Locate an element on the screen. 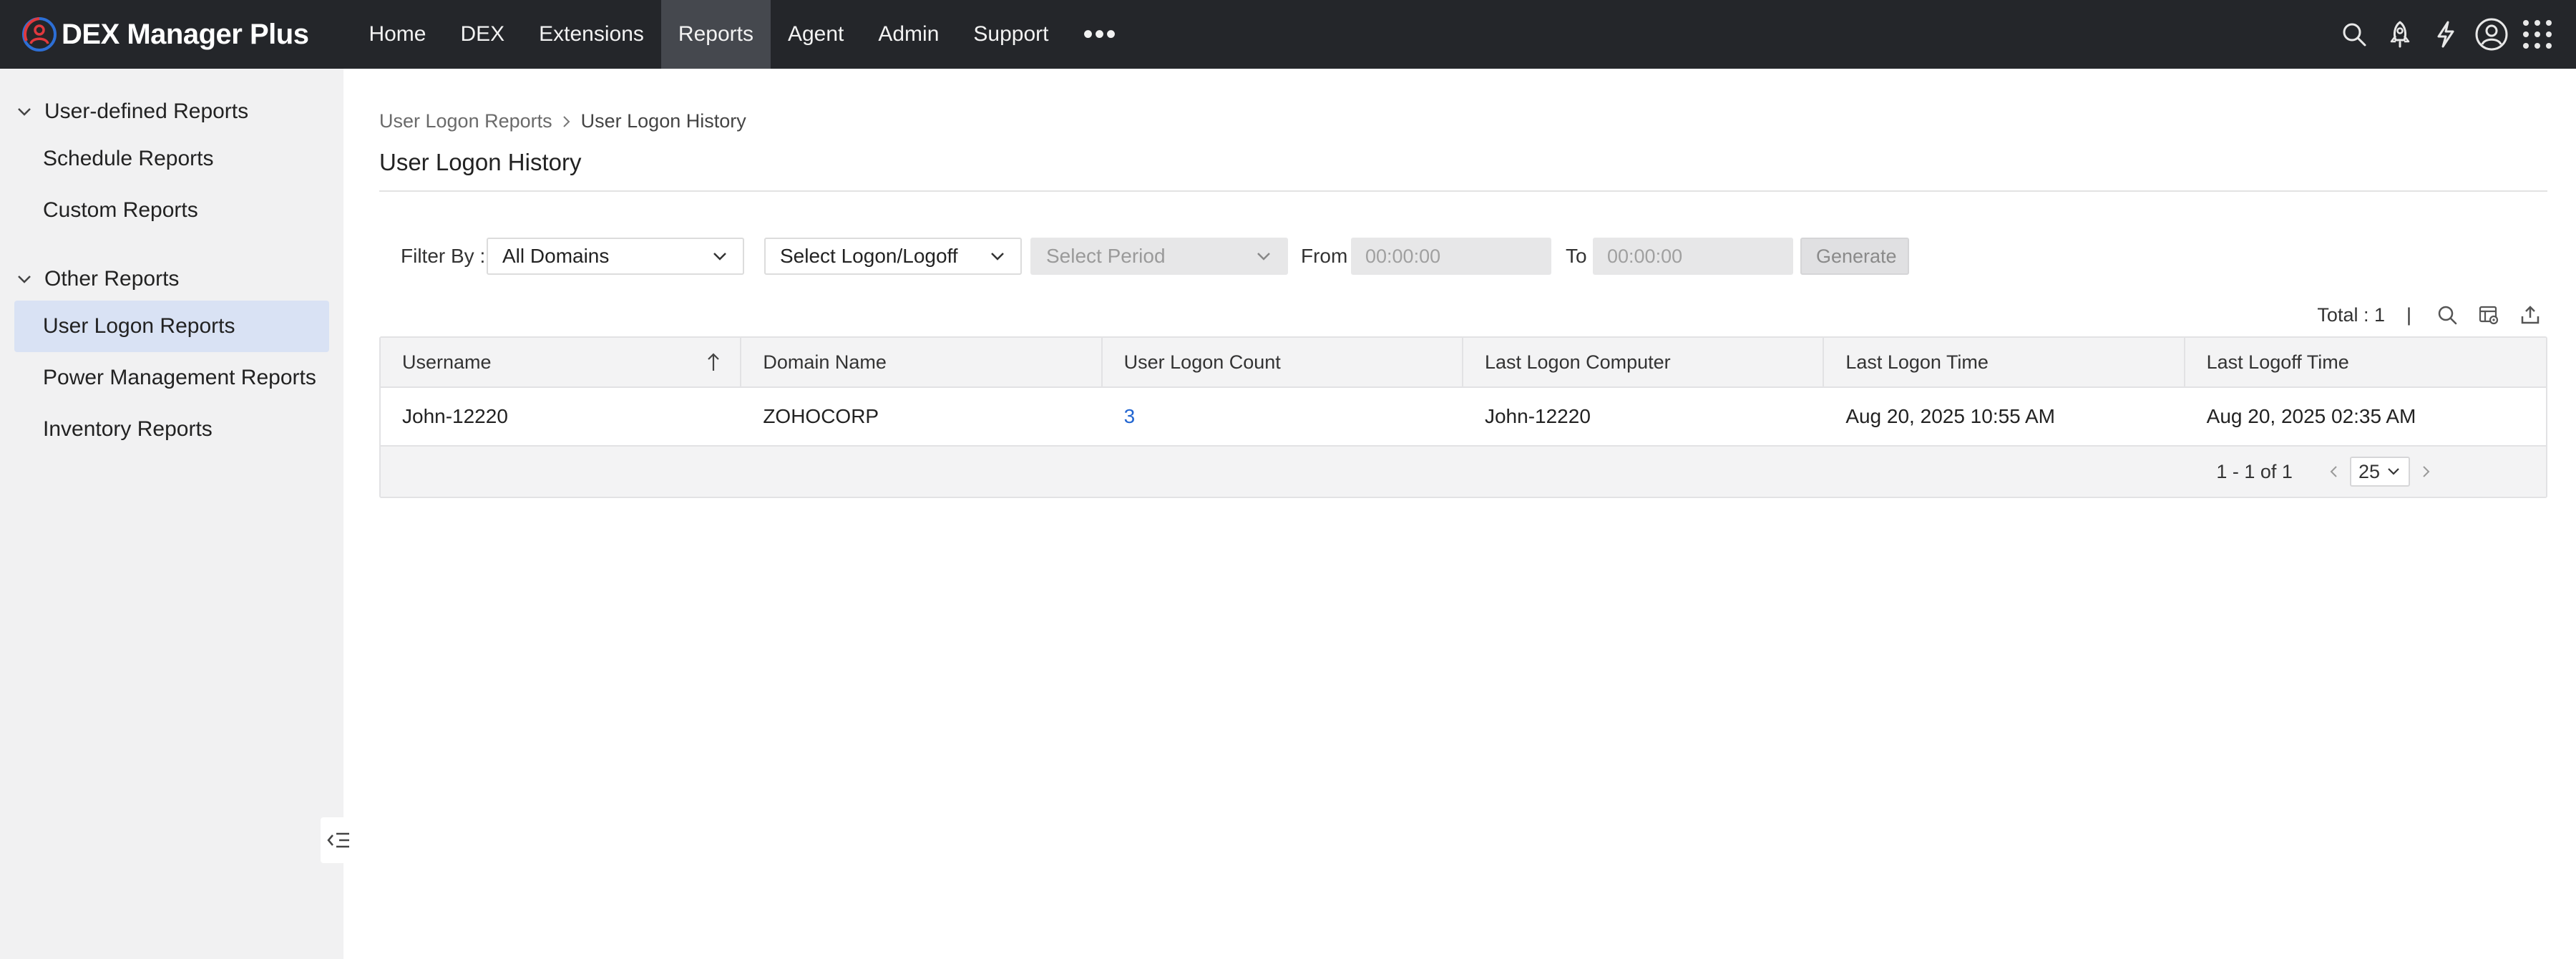 This screenshot has height=959, width=2576. nav-dex: DEX is located at coordinates (482, 34).